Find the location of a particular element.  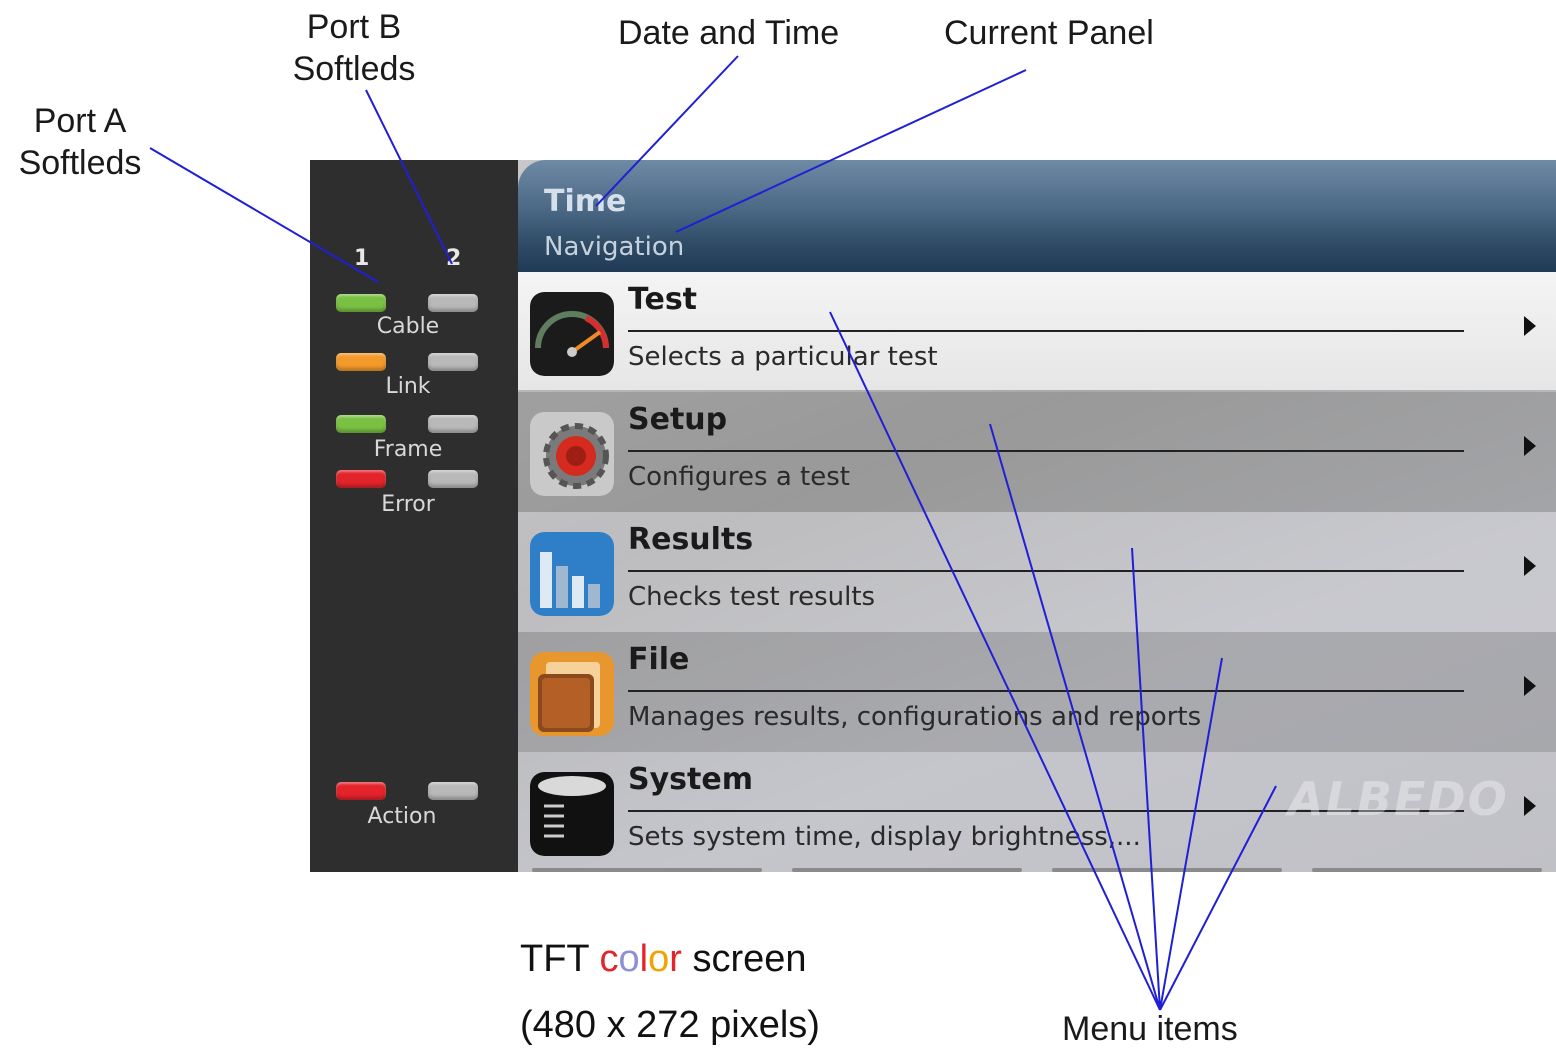

action-port-b-led is located at coordinates (453, 791).